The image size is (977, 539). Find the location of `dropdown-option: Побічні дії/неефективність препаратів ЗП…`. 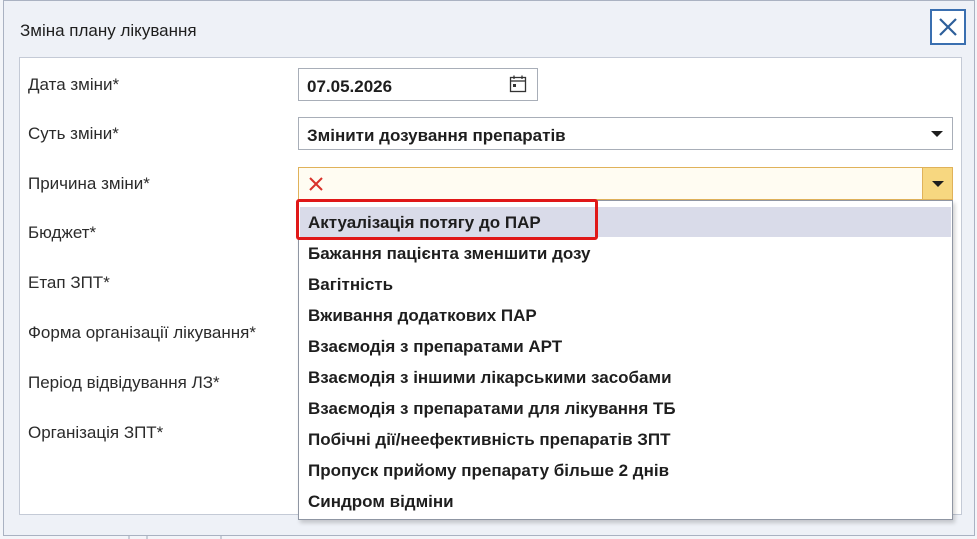

dropdown-option: Побічні дії/неефективність препаратів ЗП… is located at coordinates (625, 439).